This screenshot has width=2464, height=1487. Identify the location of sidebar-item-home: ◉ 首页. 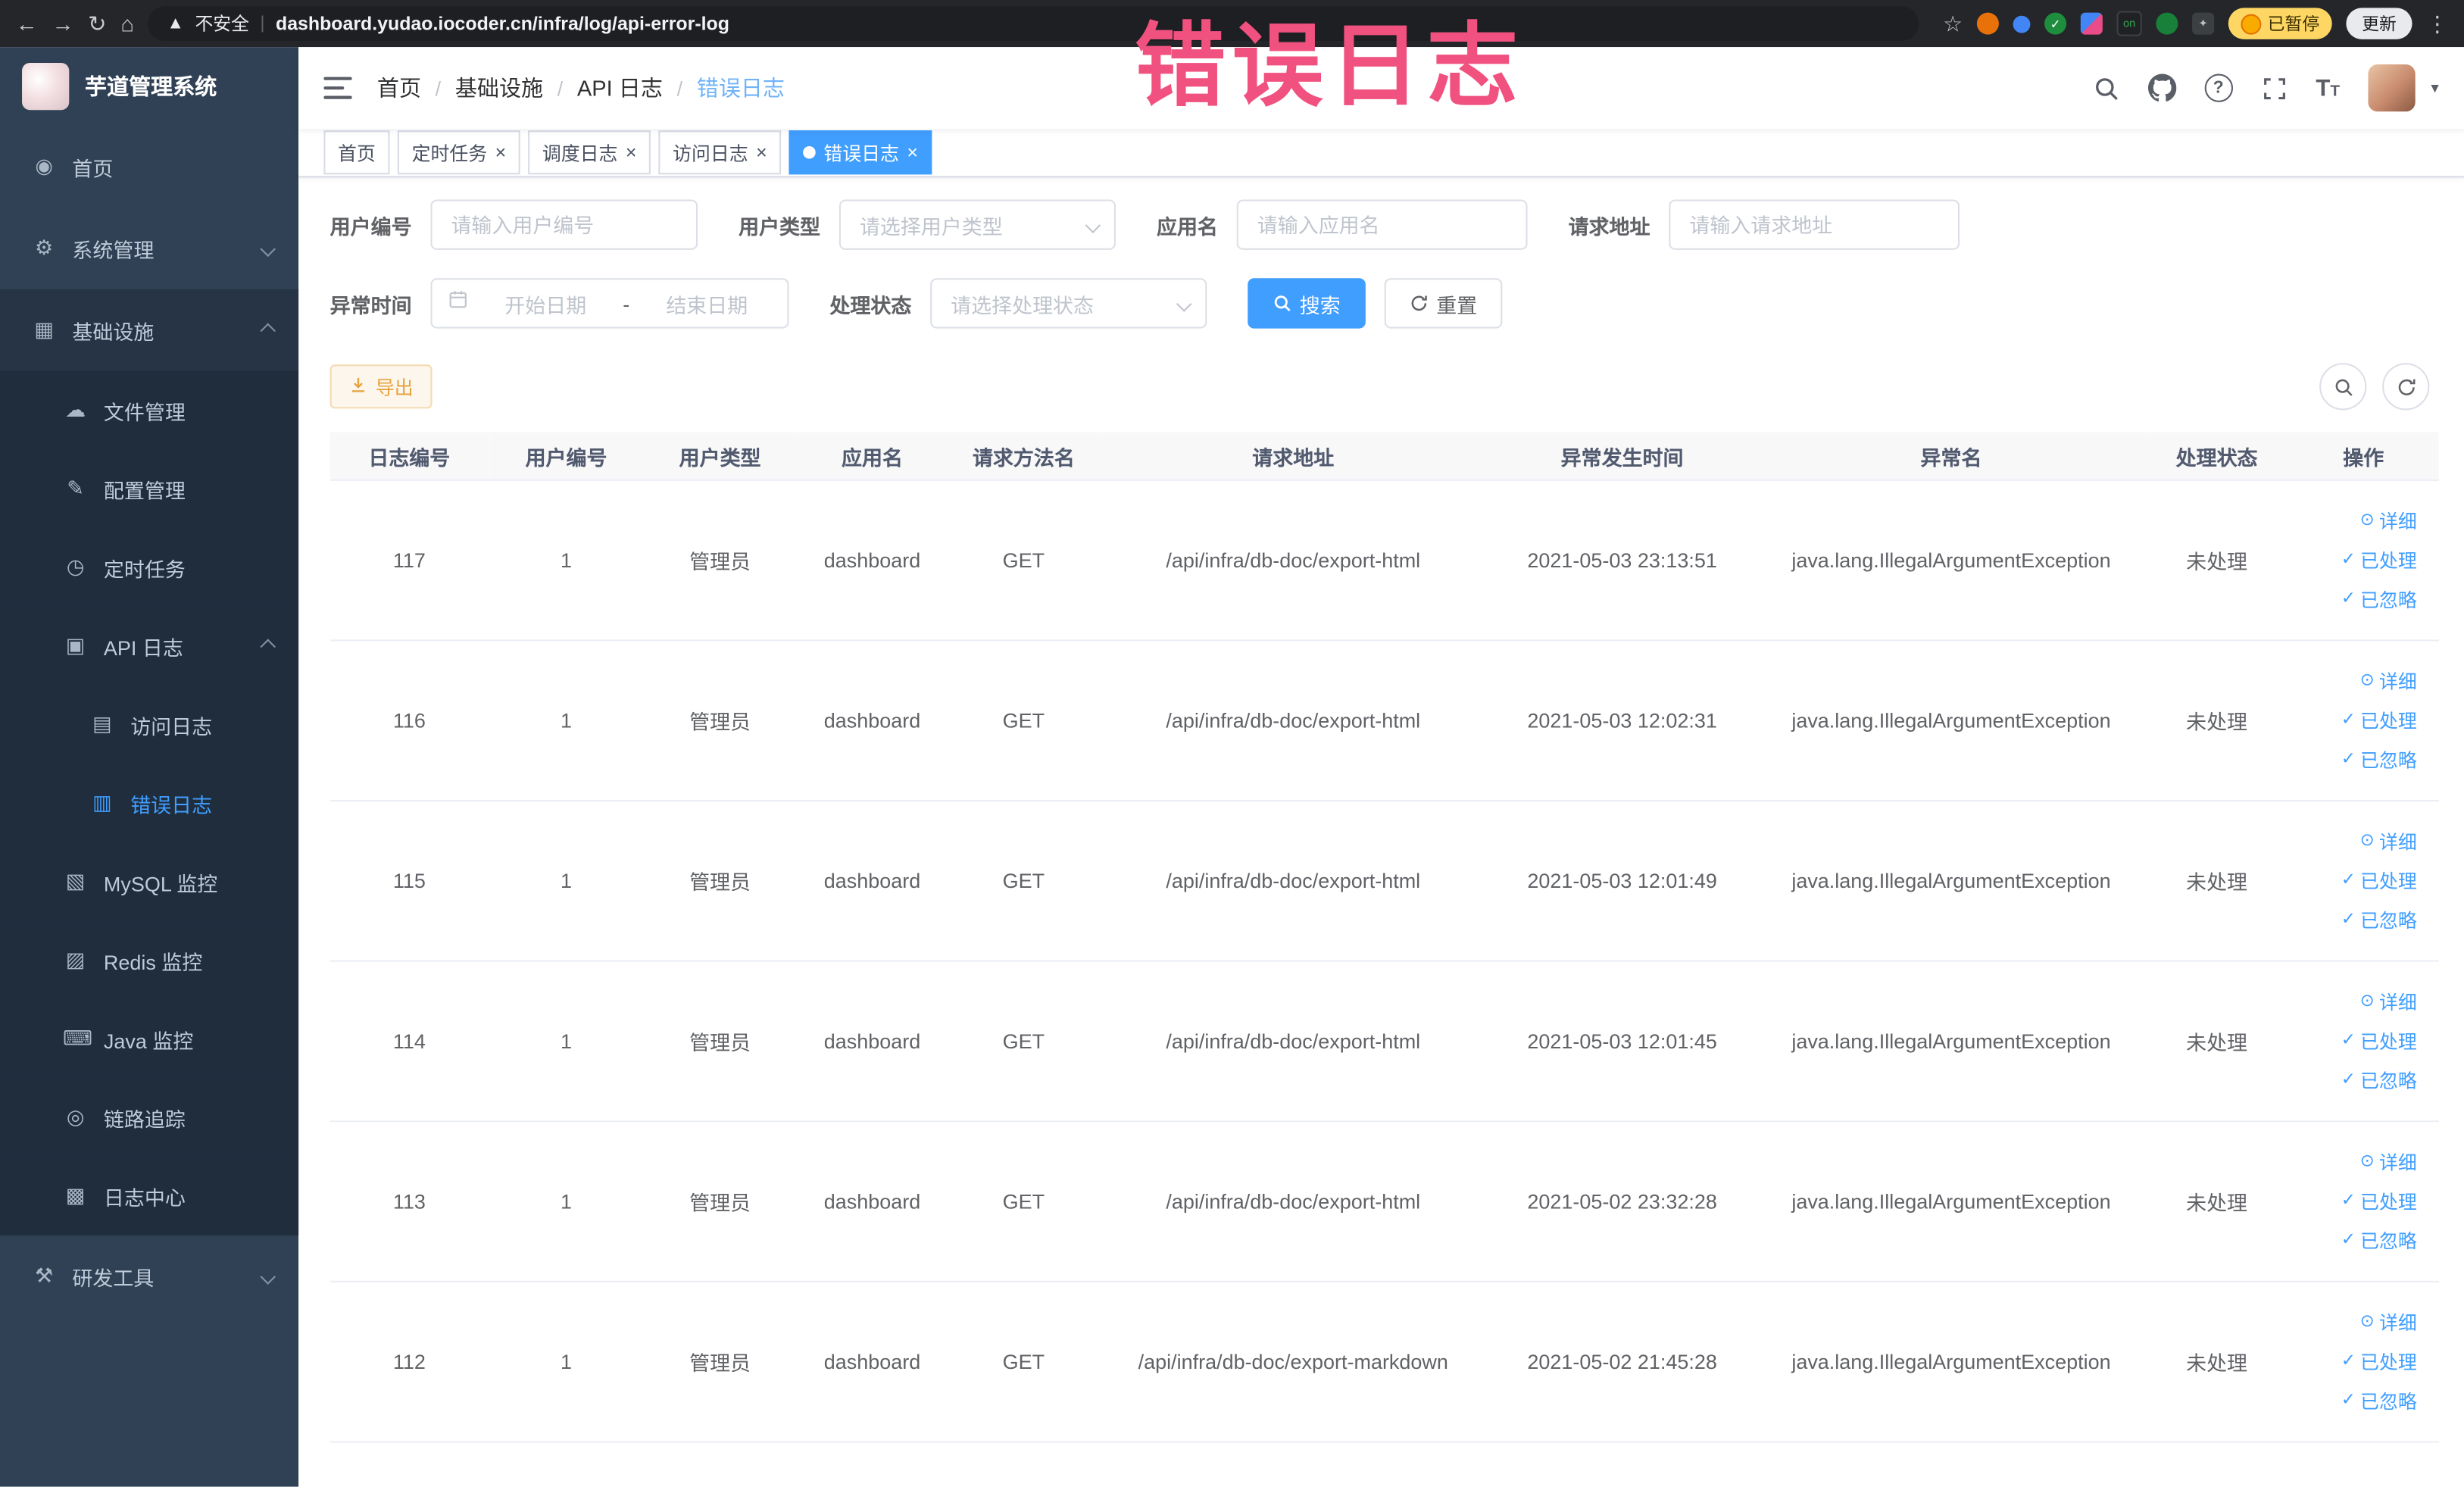
(149, 167).